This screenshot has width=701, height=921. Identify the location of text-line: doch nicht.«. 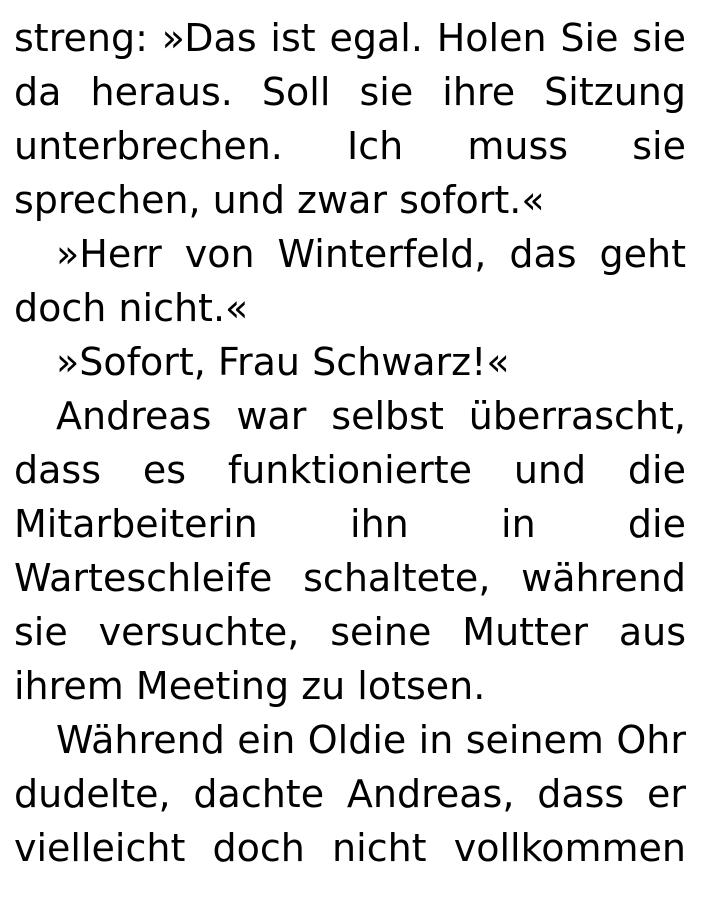
(131, 308).